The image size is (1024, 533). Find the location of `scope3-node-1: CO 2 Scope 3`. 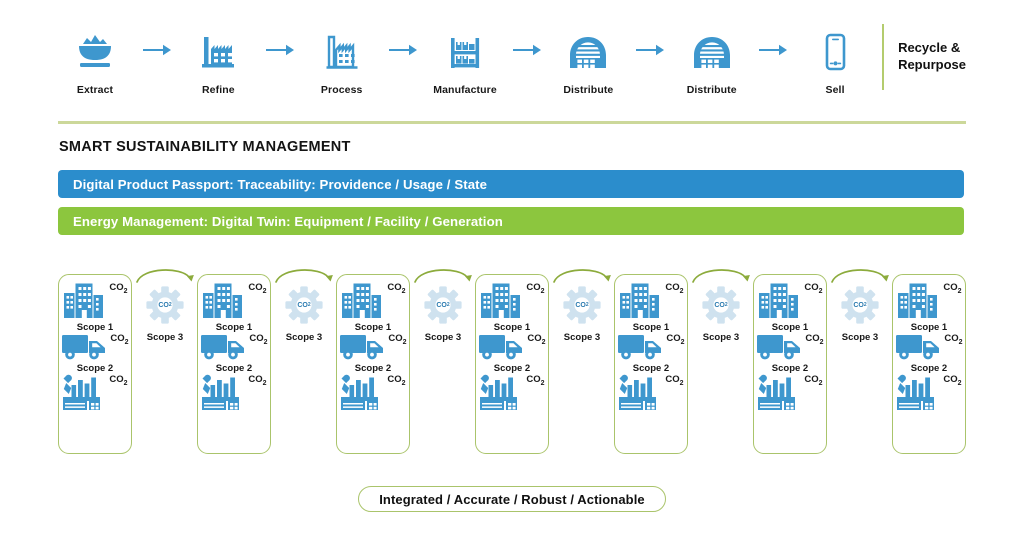

scope3-node-1: CO 2 Scope 3 is located at coordinates (165, 308).